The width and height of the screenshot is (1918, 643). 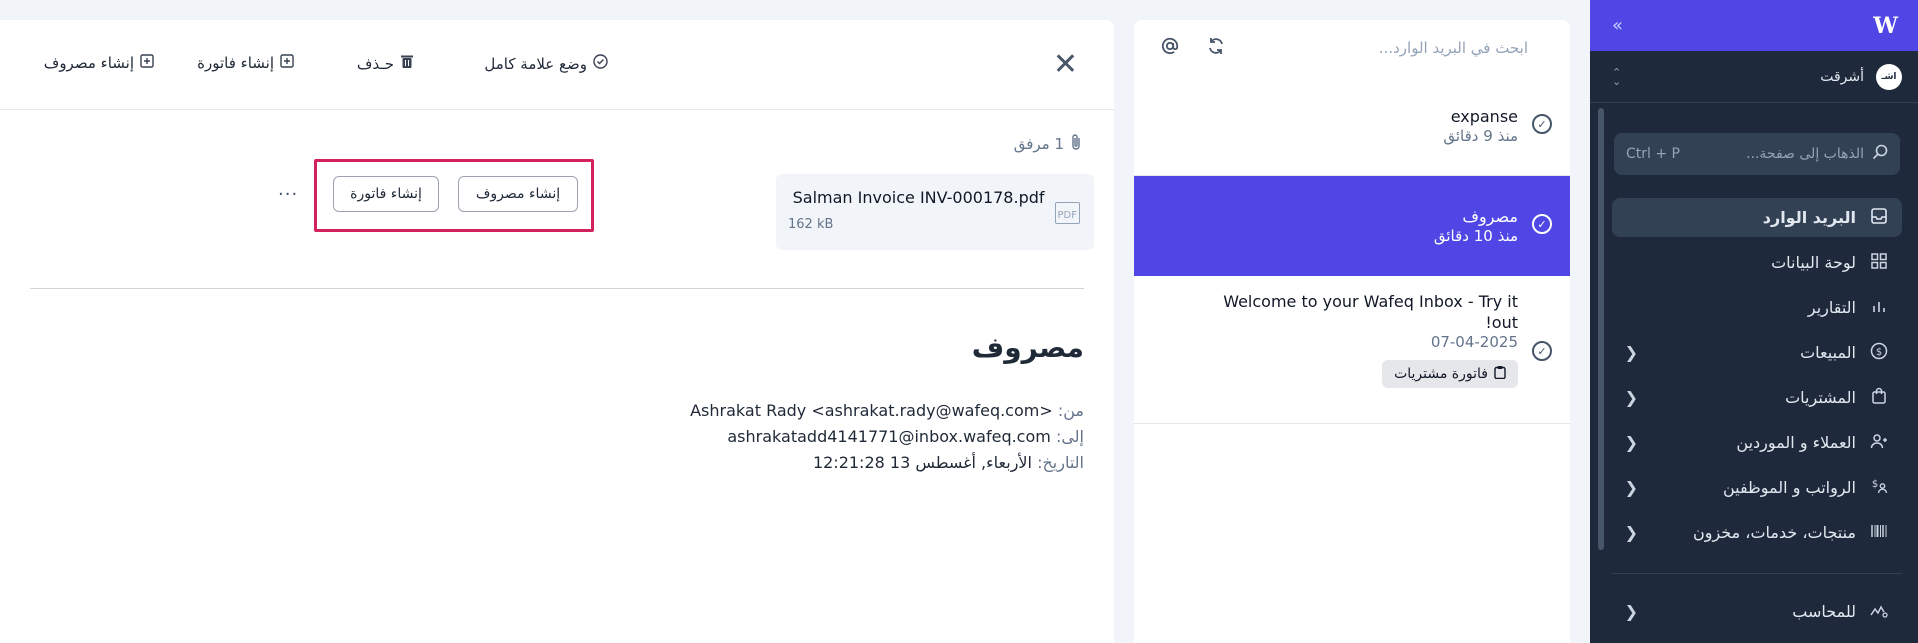 I want to click on chart-icon, so click(x=1879, y=308).